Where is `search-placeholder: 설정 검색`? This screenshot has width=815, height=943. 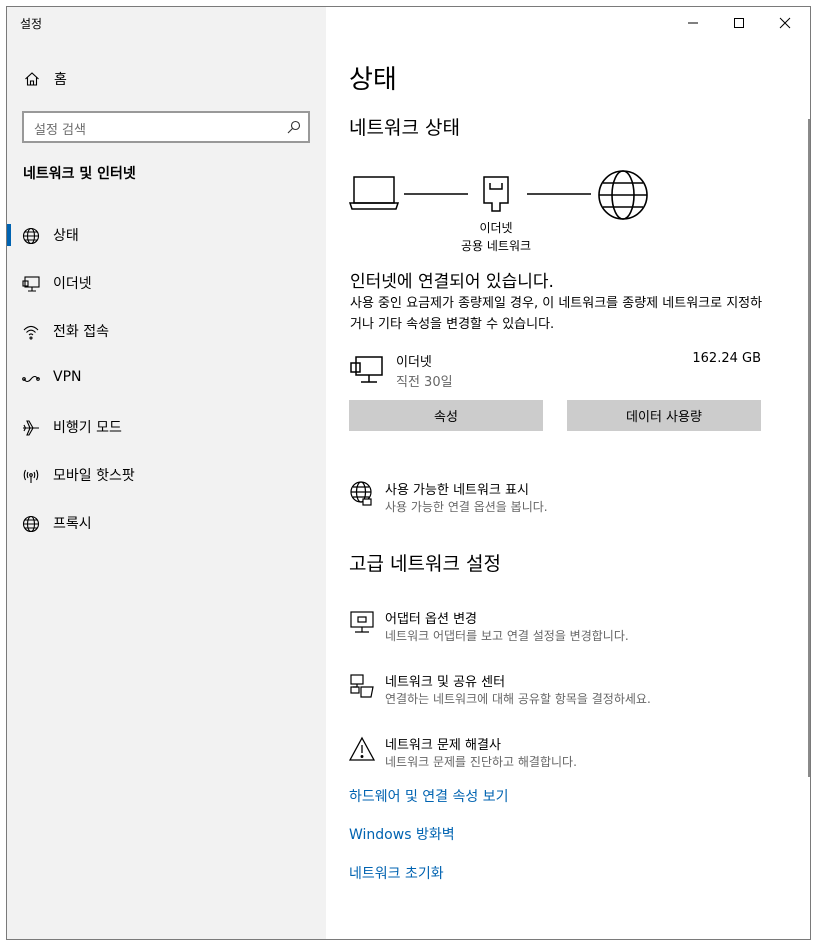
search-placeholder: 설정 검색 is located at coordinates (60, 130).